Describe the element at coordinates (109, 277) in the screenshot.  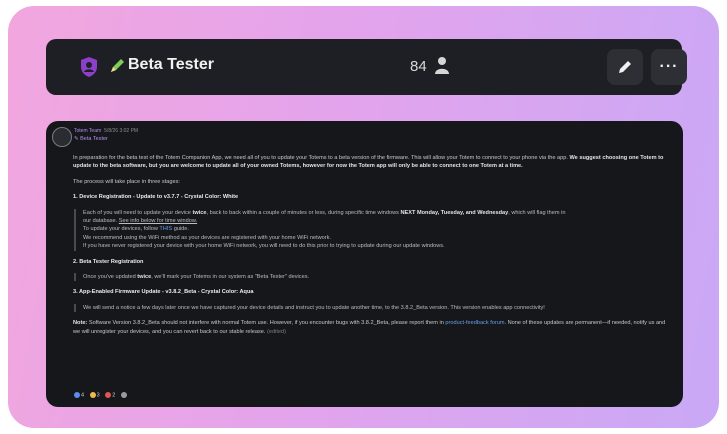
I see `stage2-text: Once you've updated` at that location.